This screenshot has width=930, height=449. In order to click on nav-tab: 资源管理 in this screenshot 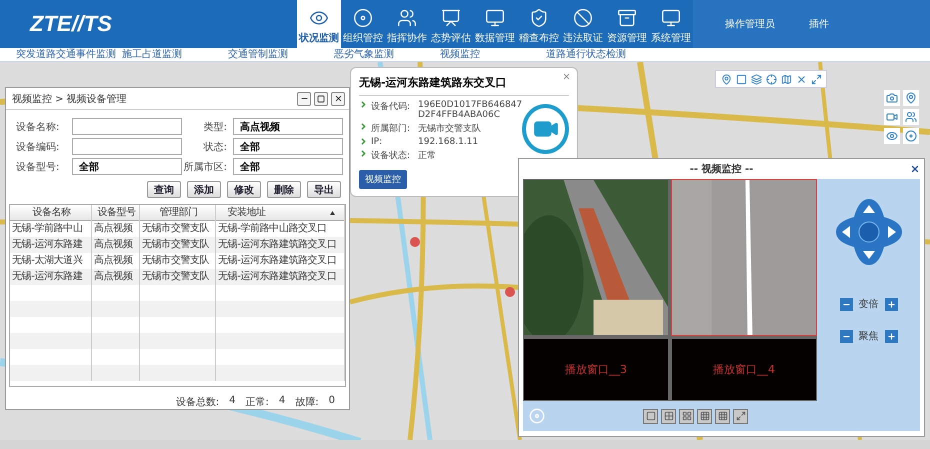, I will do `click(627, 24)`.